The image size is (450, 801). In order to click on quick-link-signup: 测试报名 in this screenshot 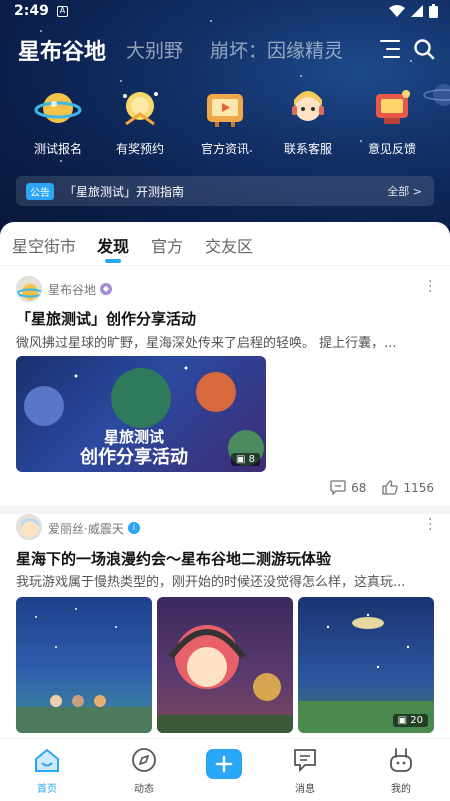, I will do `click(58, 120)`.